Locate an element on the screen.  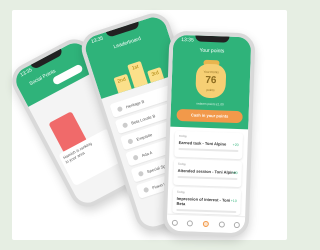
transaction-title: Impression of interest - Toni Beta is located at coordinates (203, 201).